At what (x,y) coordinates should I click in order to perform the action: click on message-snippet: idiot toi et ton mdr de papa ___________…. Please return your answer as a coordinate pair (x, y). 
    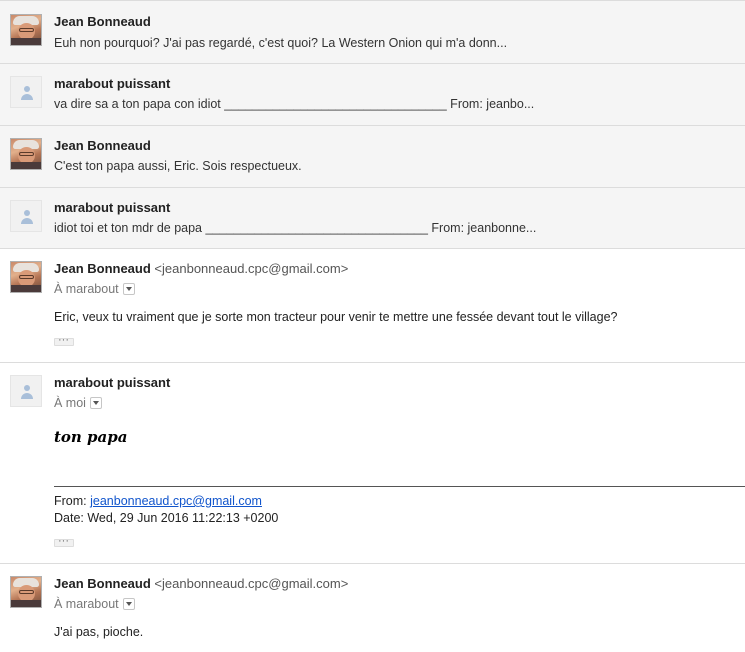
    Looking at the image, I should click on (295, 228).